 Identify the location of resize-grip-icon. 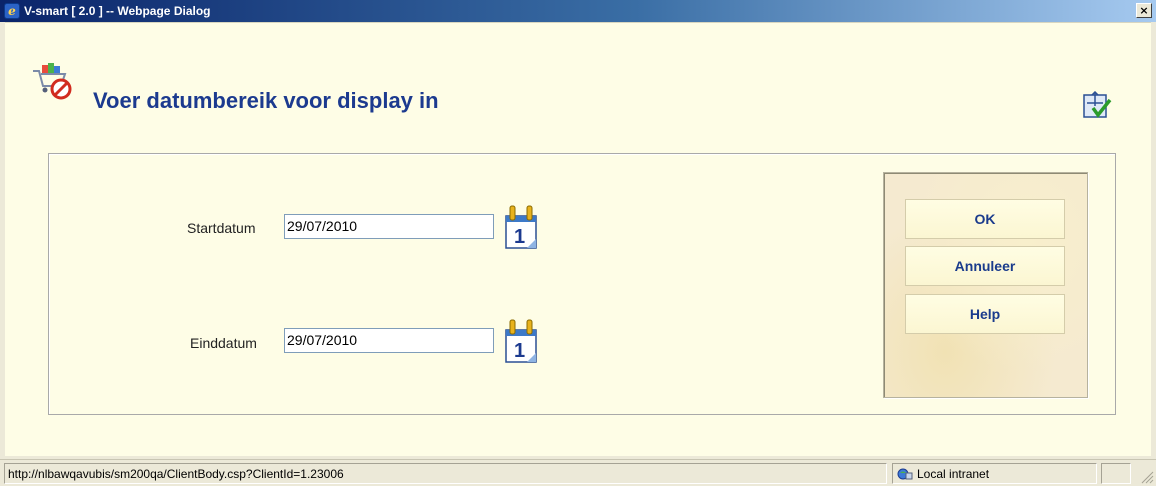
(1147, 477).